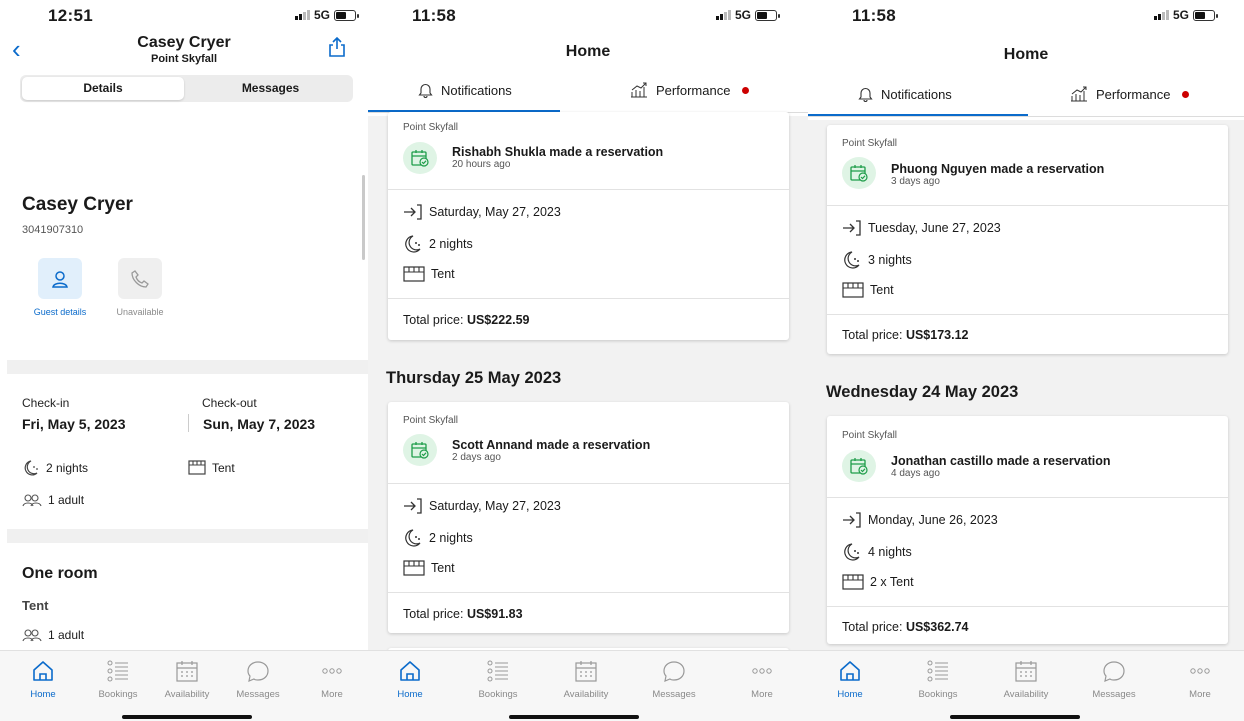 This screenshot has height=721, width=1244. I want to click on person-icon, so click(60, 279).